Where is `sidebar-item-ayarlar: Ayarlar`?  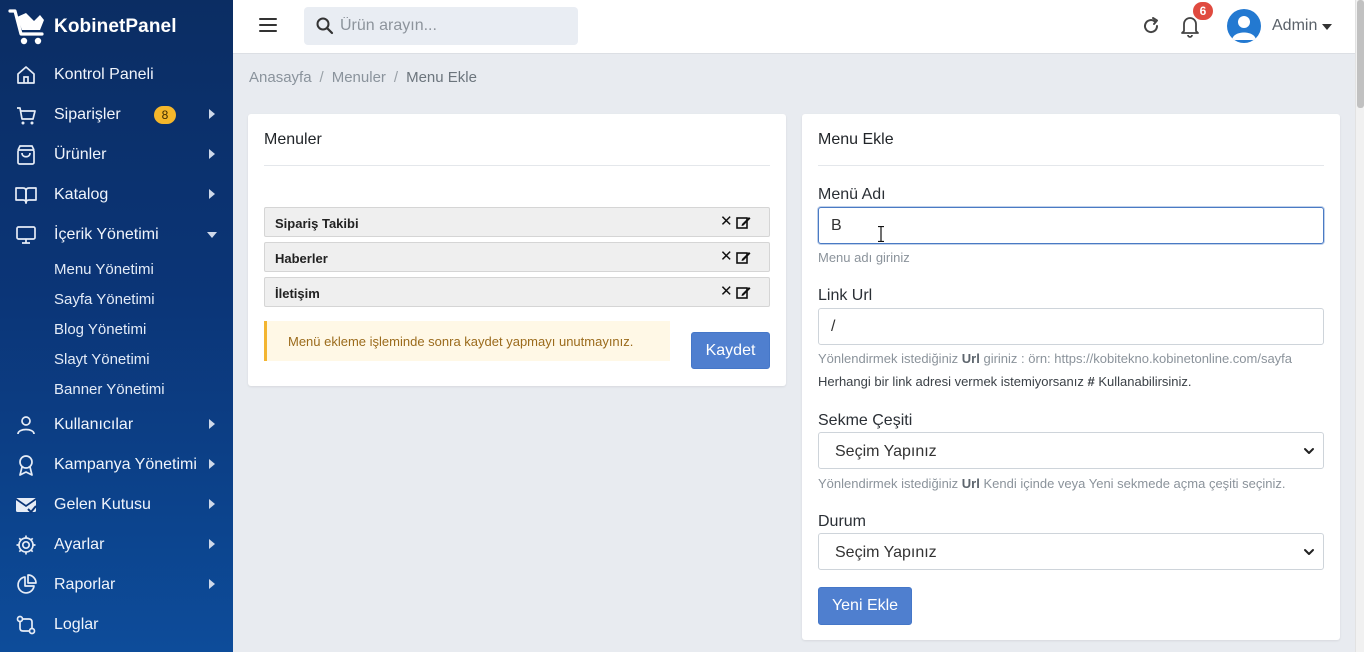
sidebar-item-ayarlar: Ayarlar is located at coordinates (116, 545).